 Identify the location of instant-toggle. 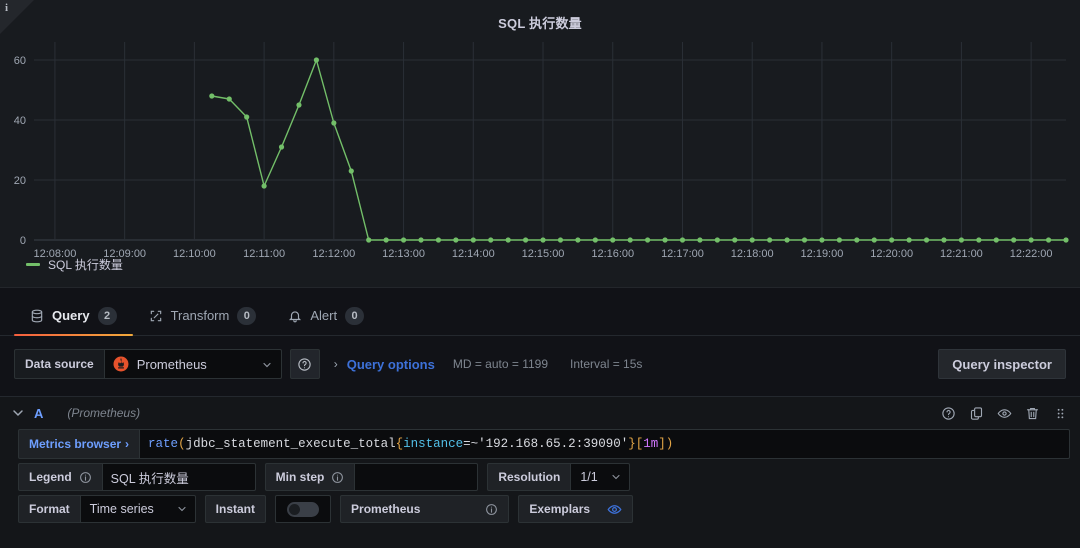
(303, 509).